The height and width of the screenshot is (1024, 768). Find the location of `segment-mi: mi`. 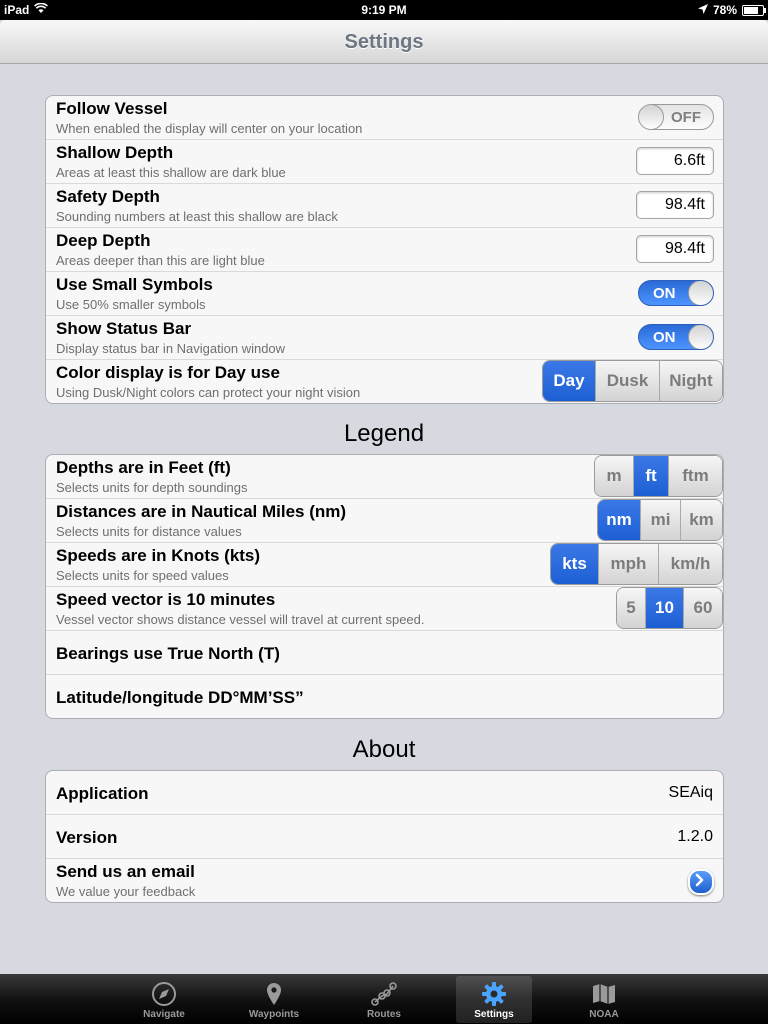

segment-mi: mi is located at coordinates (660, 520).